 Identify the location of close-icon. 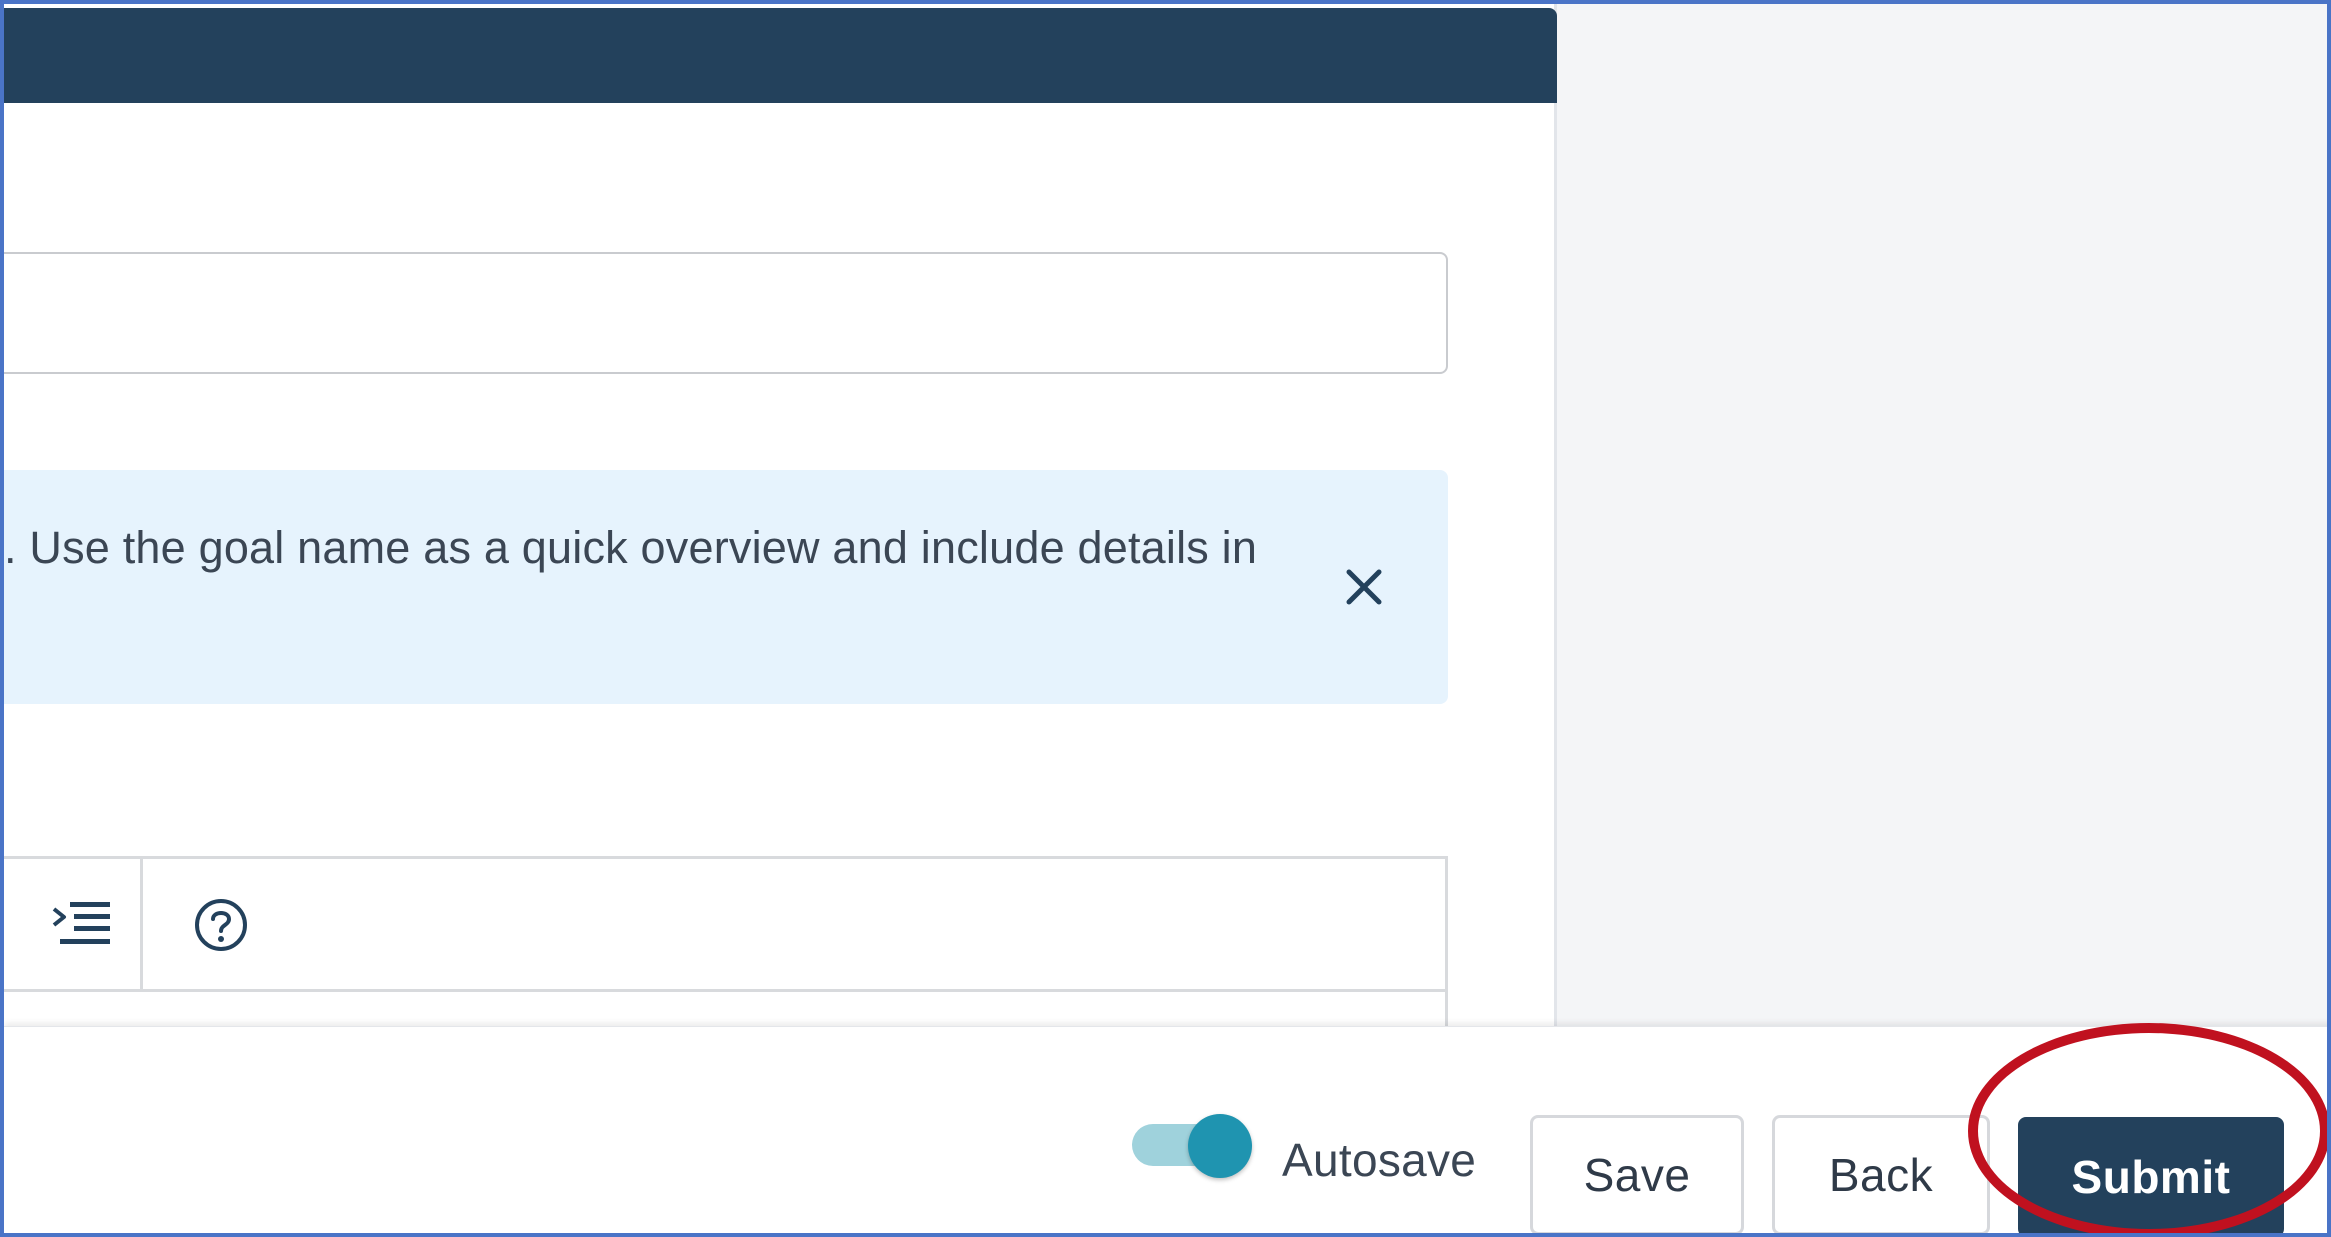
(1364, 587).